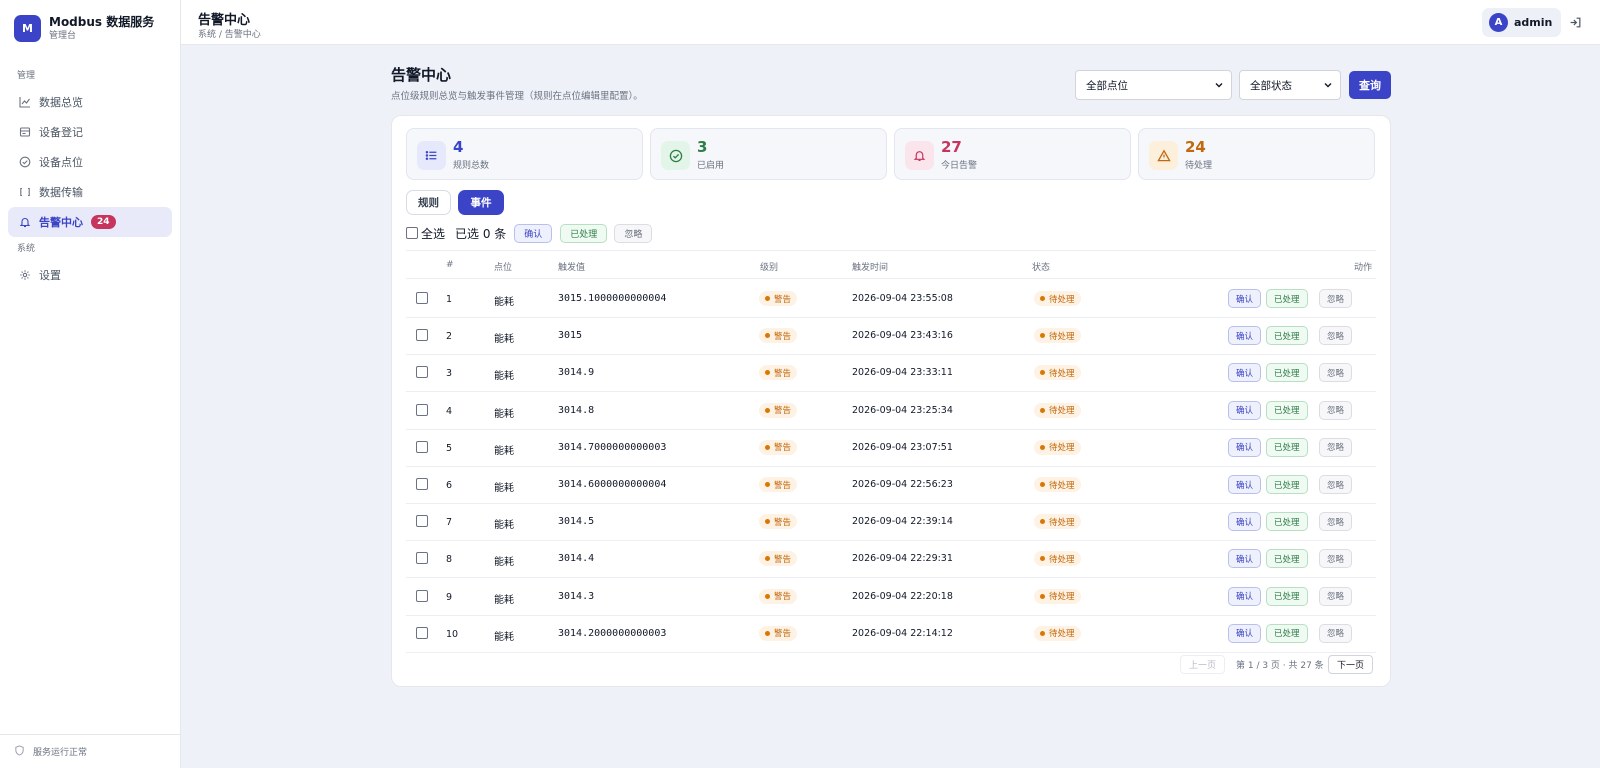 This screenshot has height=768, width=1600. I want to click on column-header-time: 触发时间, so click(870, 268).